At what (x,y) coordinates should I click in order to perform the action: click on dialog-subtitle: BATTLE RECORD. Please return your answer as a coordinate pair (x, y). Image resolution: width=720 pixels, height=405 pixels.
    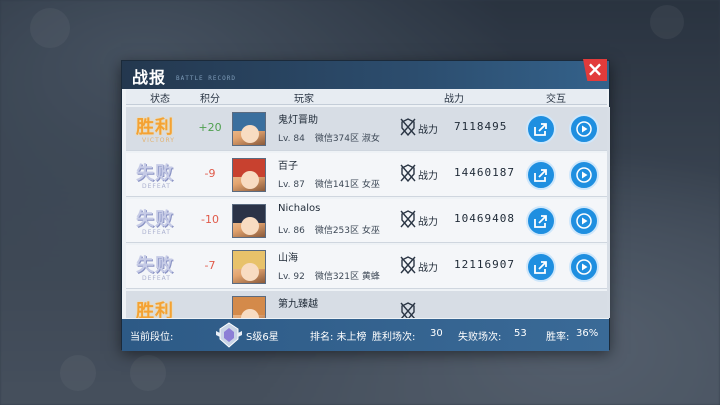
    Looking at the image, I should click on (206, 78).